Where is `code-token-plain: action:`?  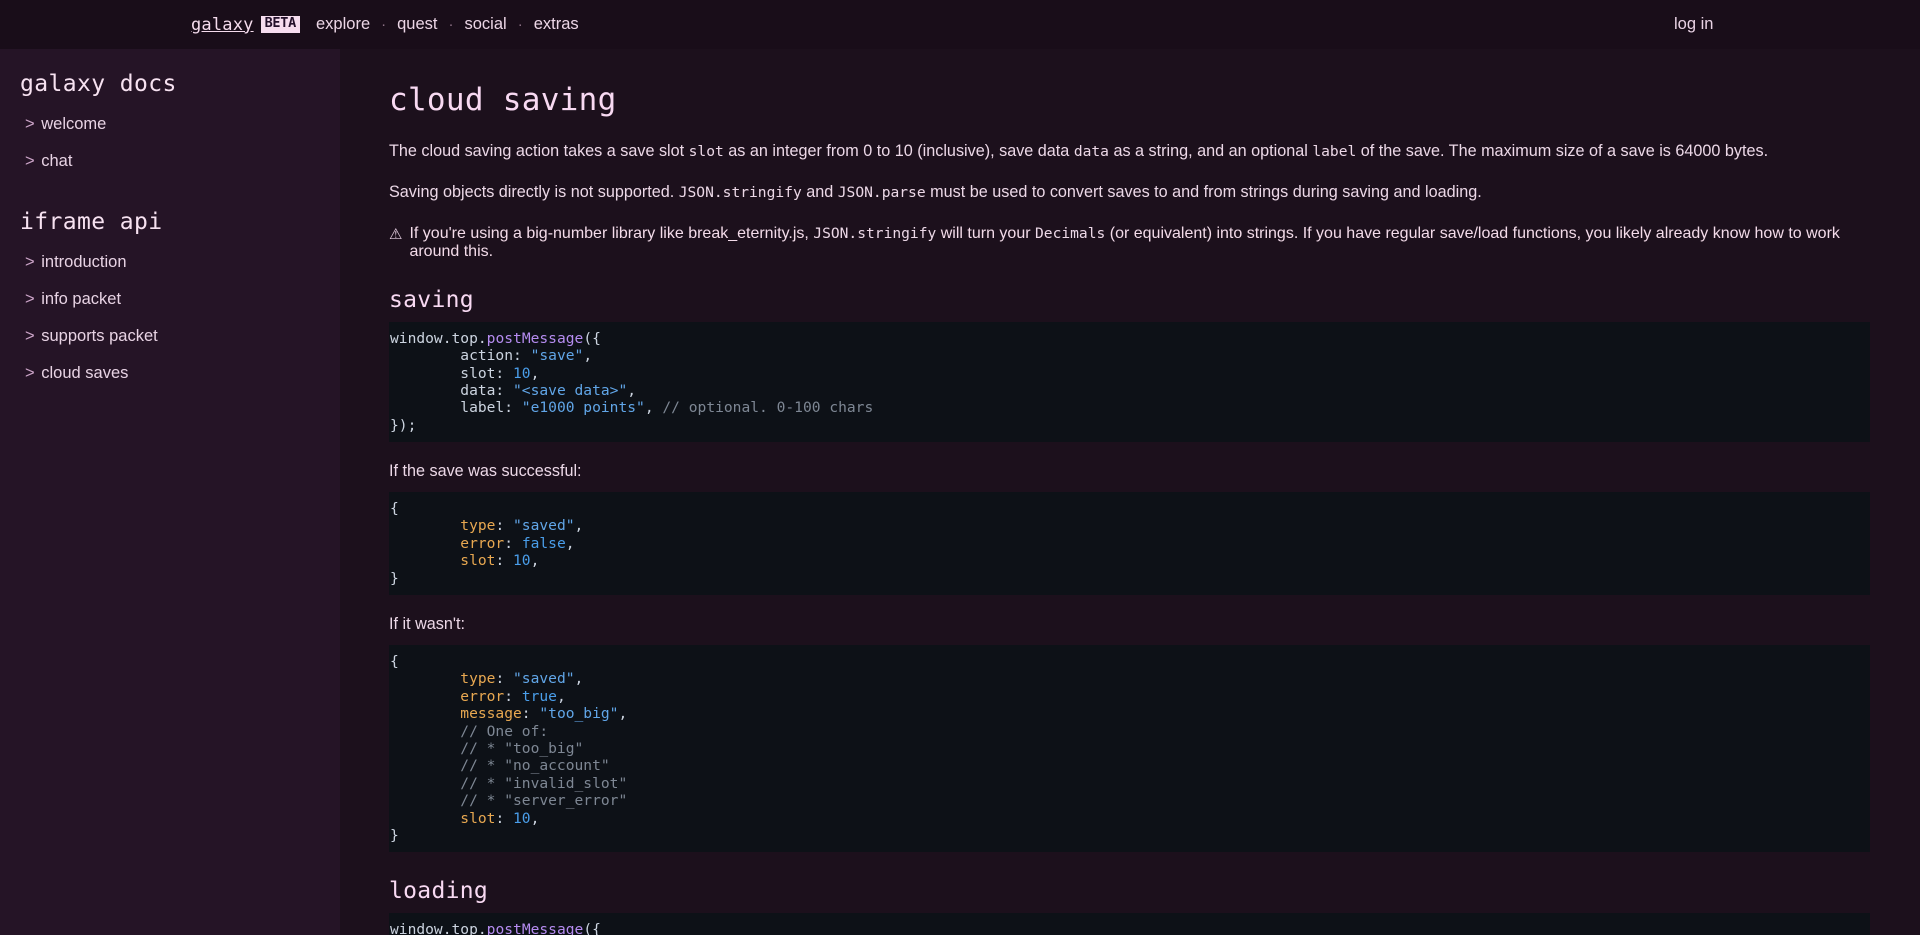
code-token-plain: action: is located at coordinates (460, 356).